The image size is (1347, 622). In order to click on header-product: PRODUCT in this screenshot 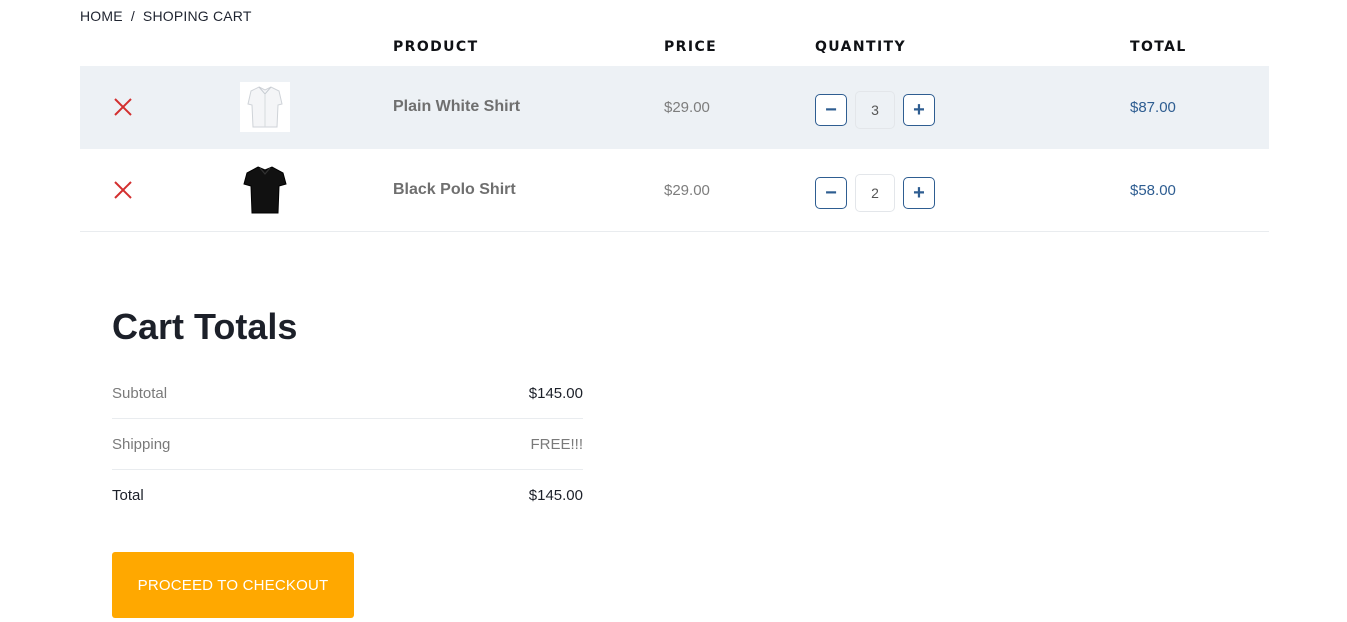, I will do `click(436, 47)`.